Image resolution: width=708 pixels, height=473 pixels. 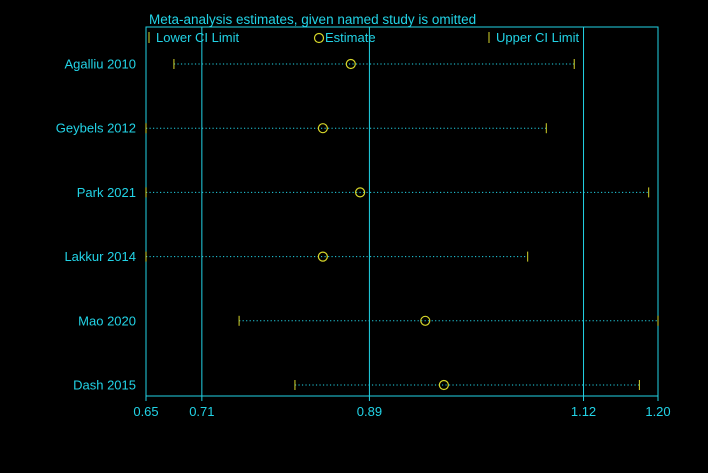 I want to click on study-row-3: Lakkur 2014, so click(x=296, y=256).